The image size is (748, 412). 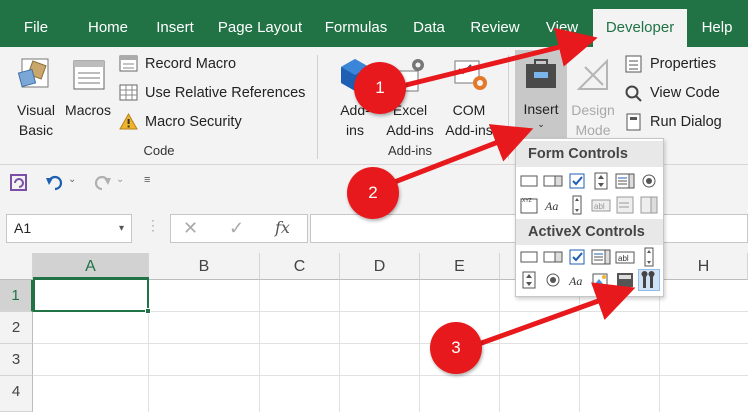 What do you see at coordinates (673, 122) in the screenshot?
I see `run-dialog-button: Run Dialog` at bounding box center [673, 122].